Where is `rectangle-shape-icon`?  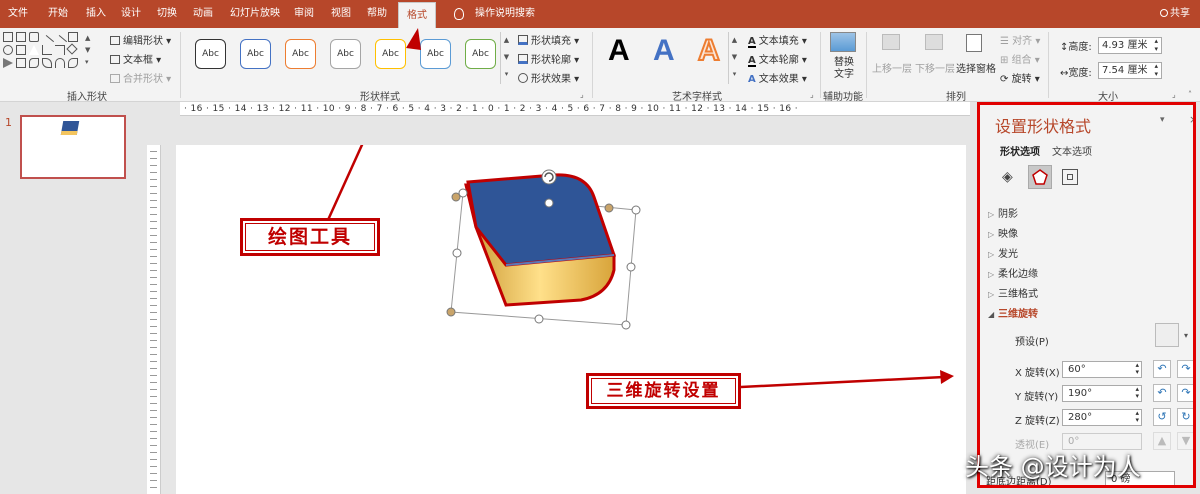
rectangle-shape-icon is located at coordinates (8, 37).